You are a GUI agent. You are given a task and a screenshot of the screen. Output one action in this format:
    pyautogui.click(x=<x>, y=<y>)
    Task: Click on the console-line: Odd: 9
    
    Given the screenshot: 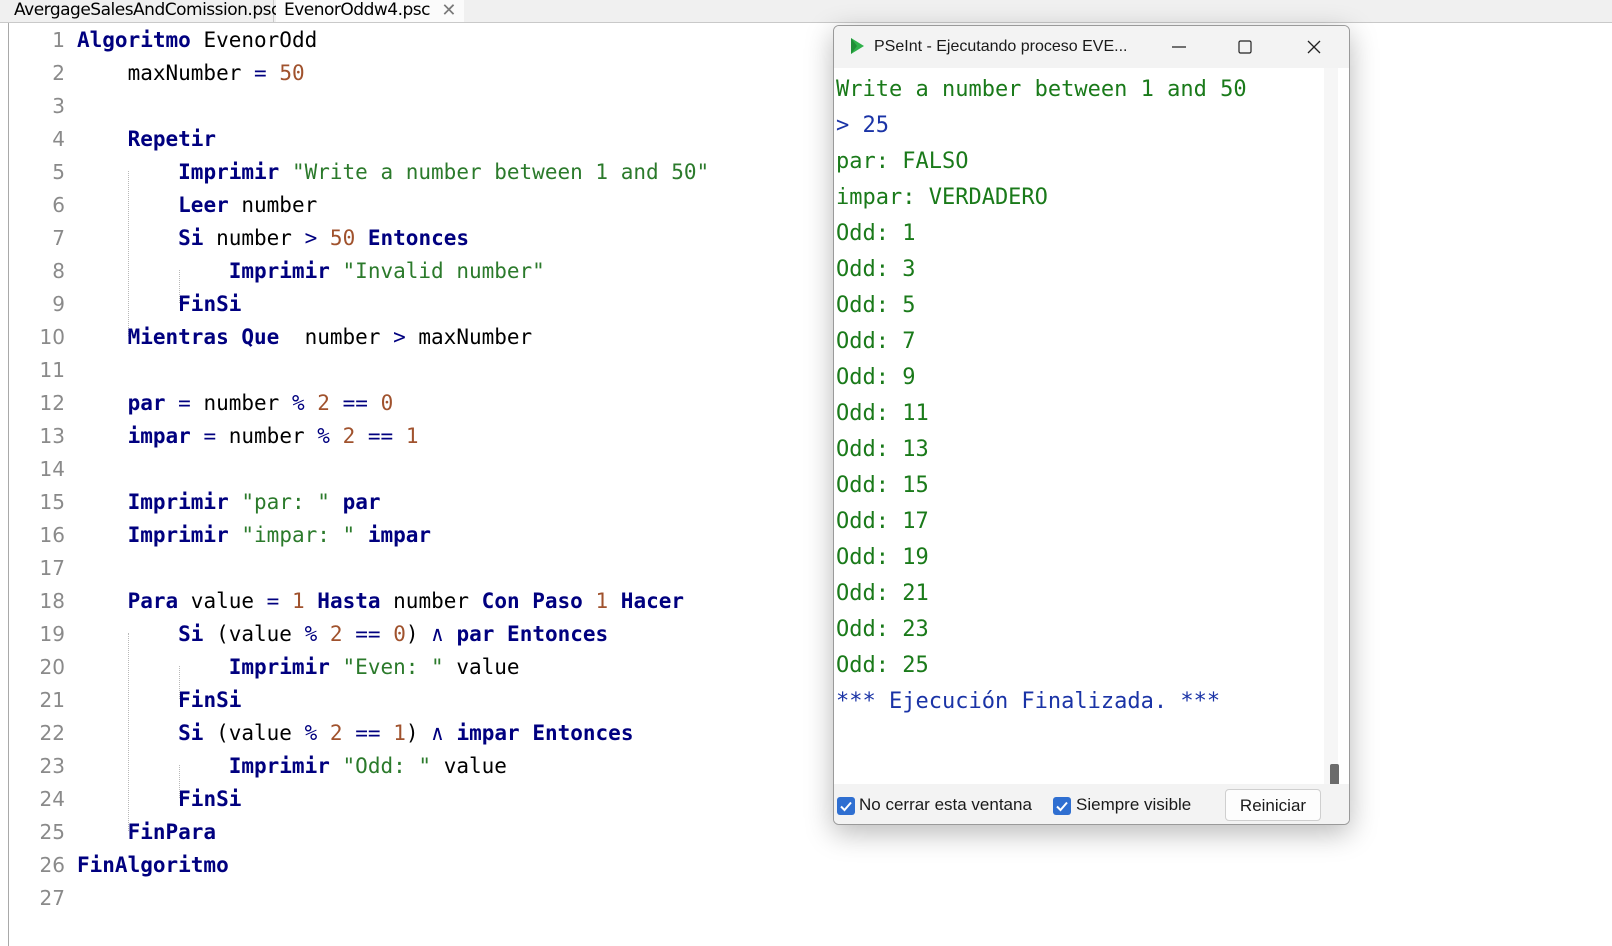 What is the action you would take?
    pyautogui.click(x=876, y=377)
    